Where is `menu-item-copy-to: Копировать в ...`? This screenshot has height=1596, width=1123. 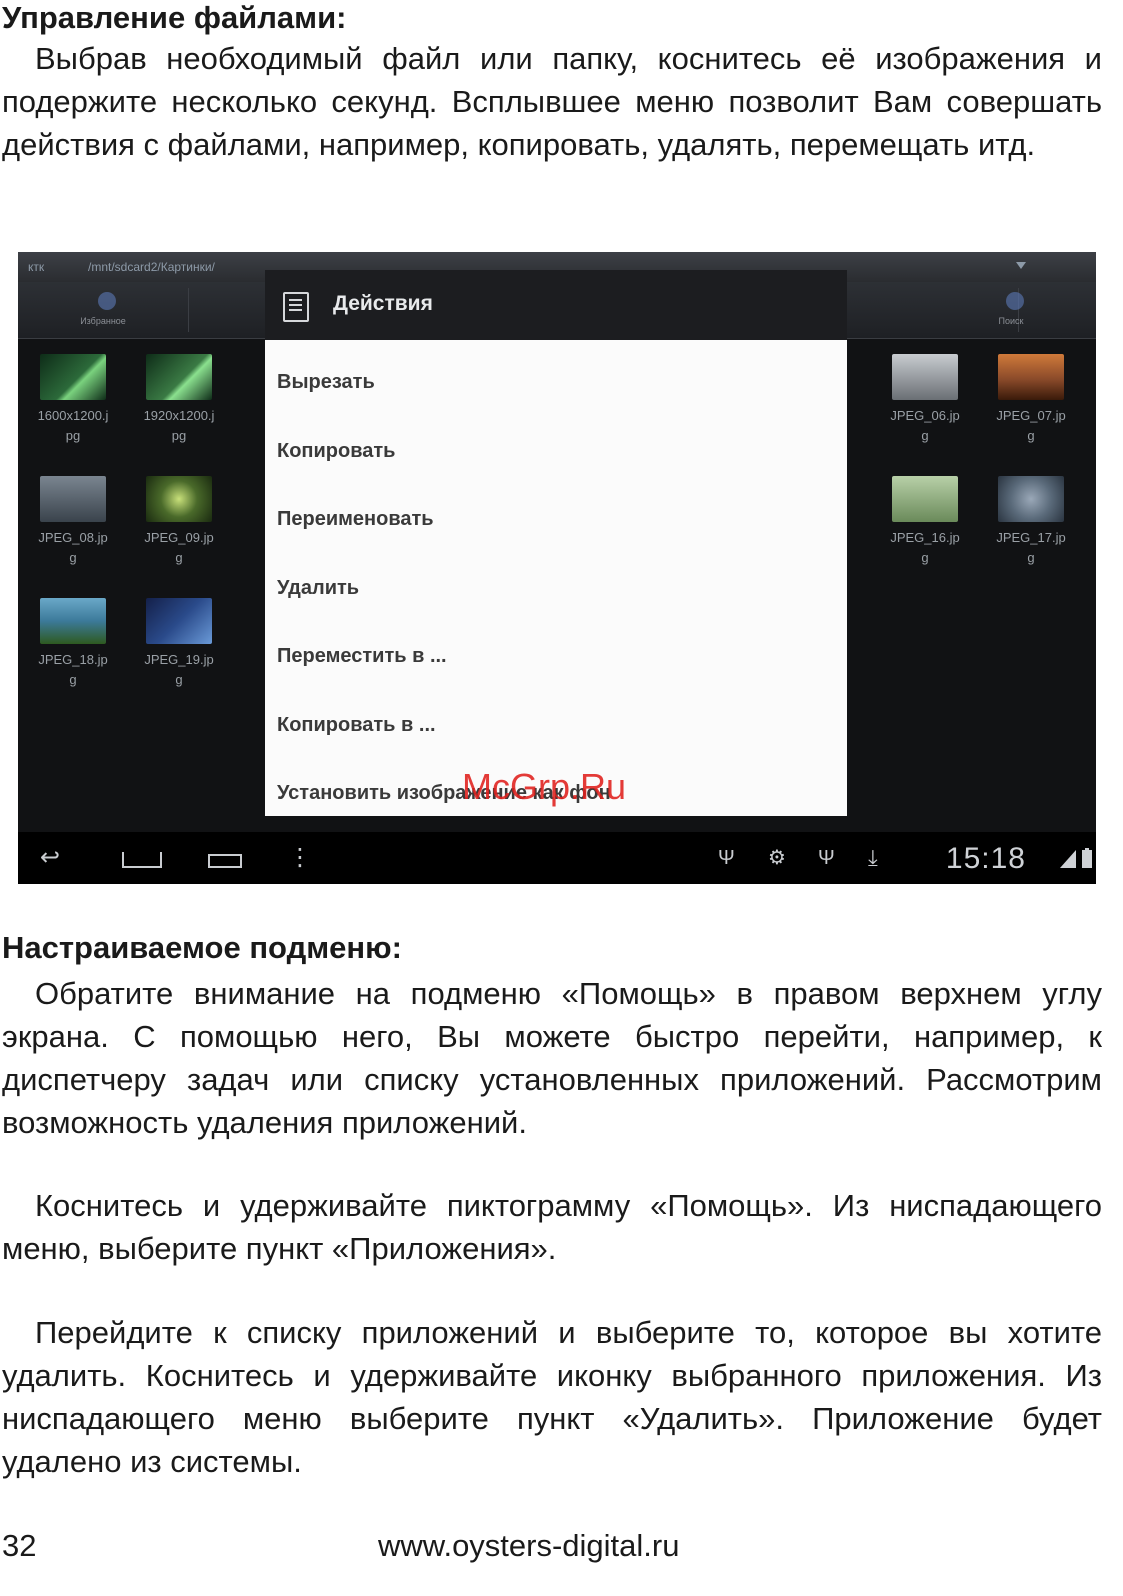 menu-item-copy-to: Копировать в ... is located at coordinates (356, 725).